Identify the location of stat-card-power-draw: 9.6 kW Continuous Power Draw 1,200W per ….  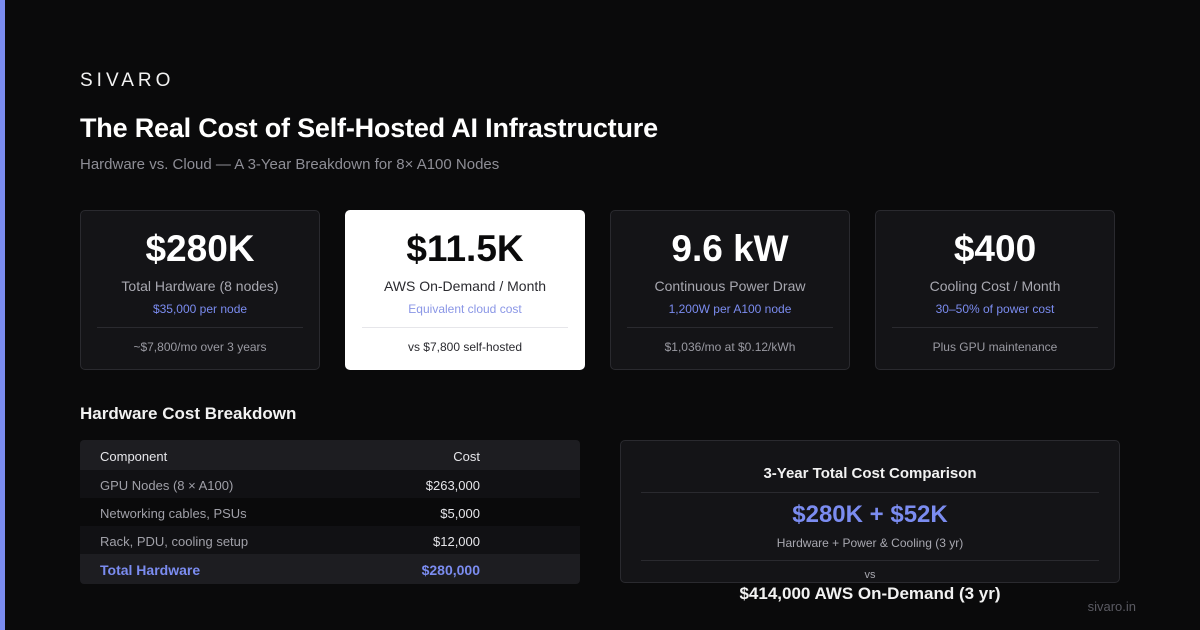
(730, 290).